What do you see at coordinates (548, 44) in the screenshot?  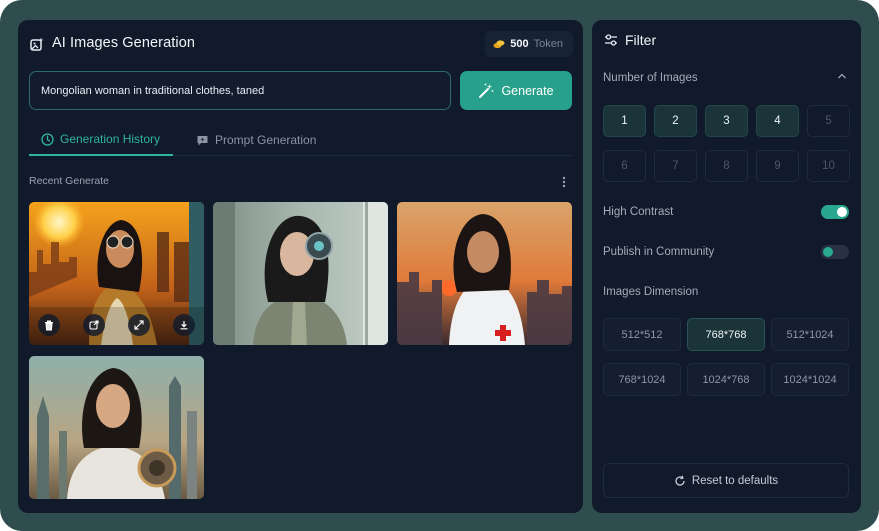 I see `token-unit: Token` at bounding box center [548, 44].